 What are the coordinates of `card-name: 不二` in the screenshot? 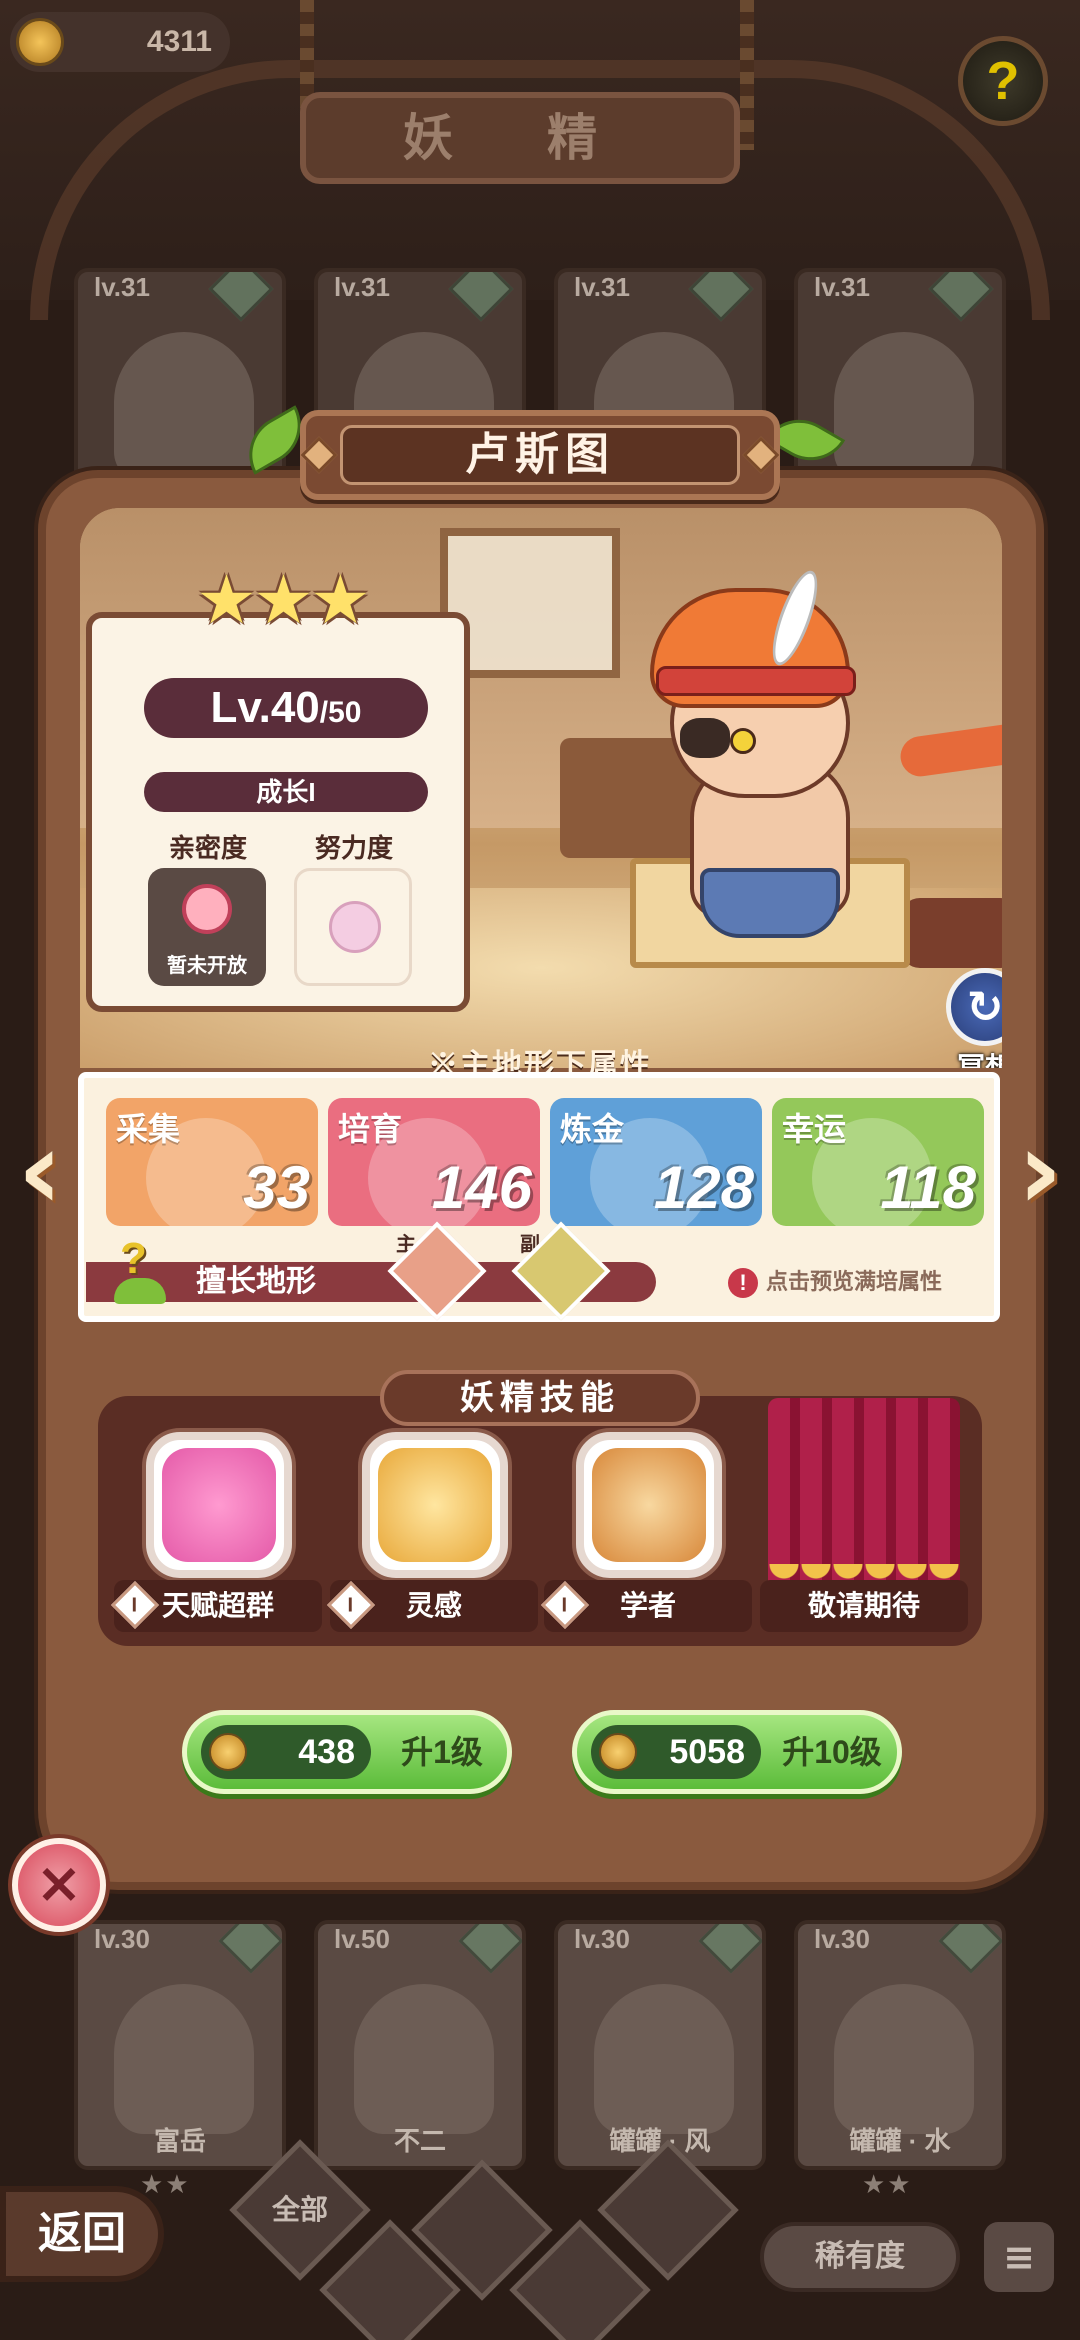 It's located at (419, 2141).